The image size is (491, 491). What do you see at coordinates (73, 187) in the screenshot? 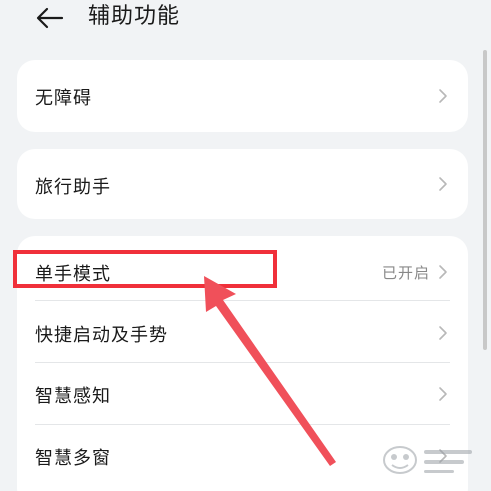
I see `settings-item-label: 旅行助手` at bounding box center [73, 187].